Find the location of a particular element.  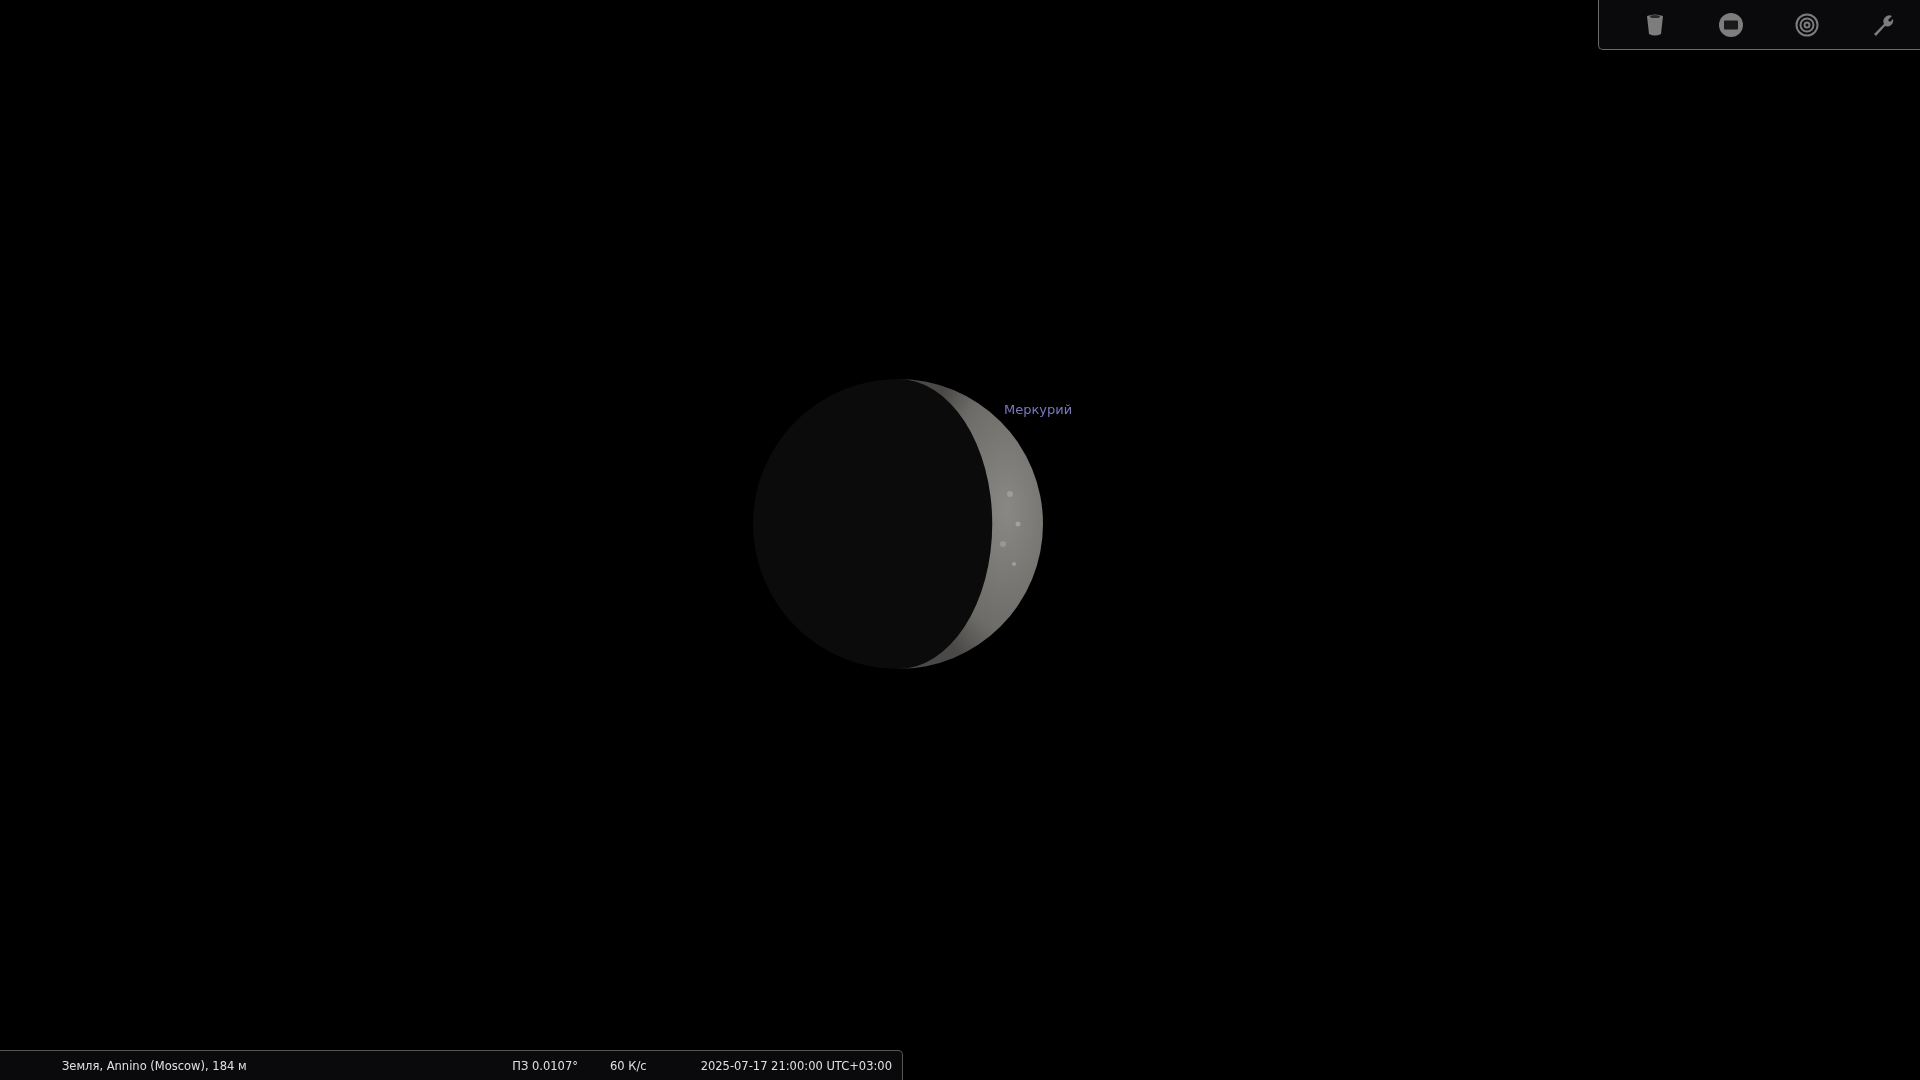

screen-icon is located at coordinates (1731, 24).